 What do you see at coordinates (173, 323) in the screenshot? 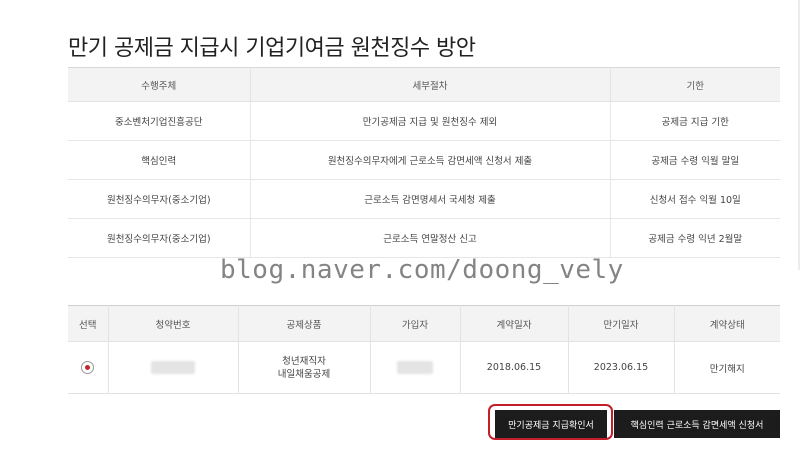
I see `header-subscription-number: 청약번호` at bounding box center [173, 323].